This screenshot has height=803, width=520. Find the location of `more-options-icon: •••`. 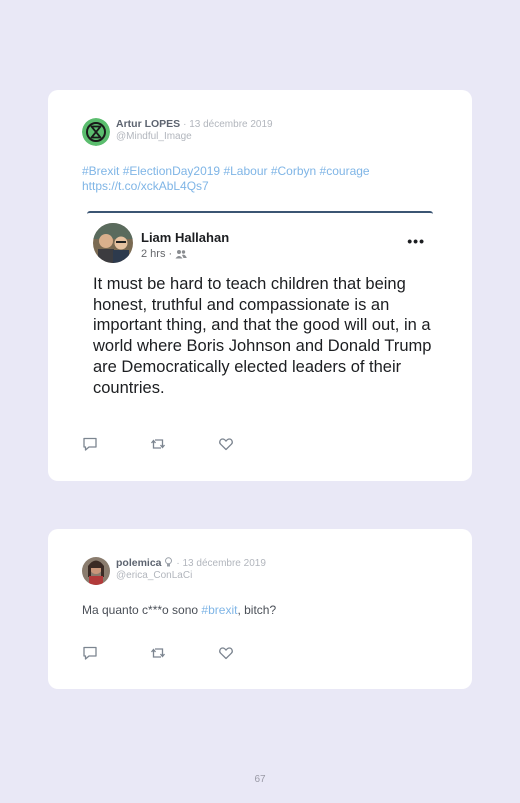

more-options-icon: ••• is located at coordinates (416, 241).